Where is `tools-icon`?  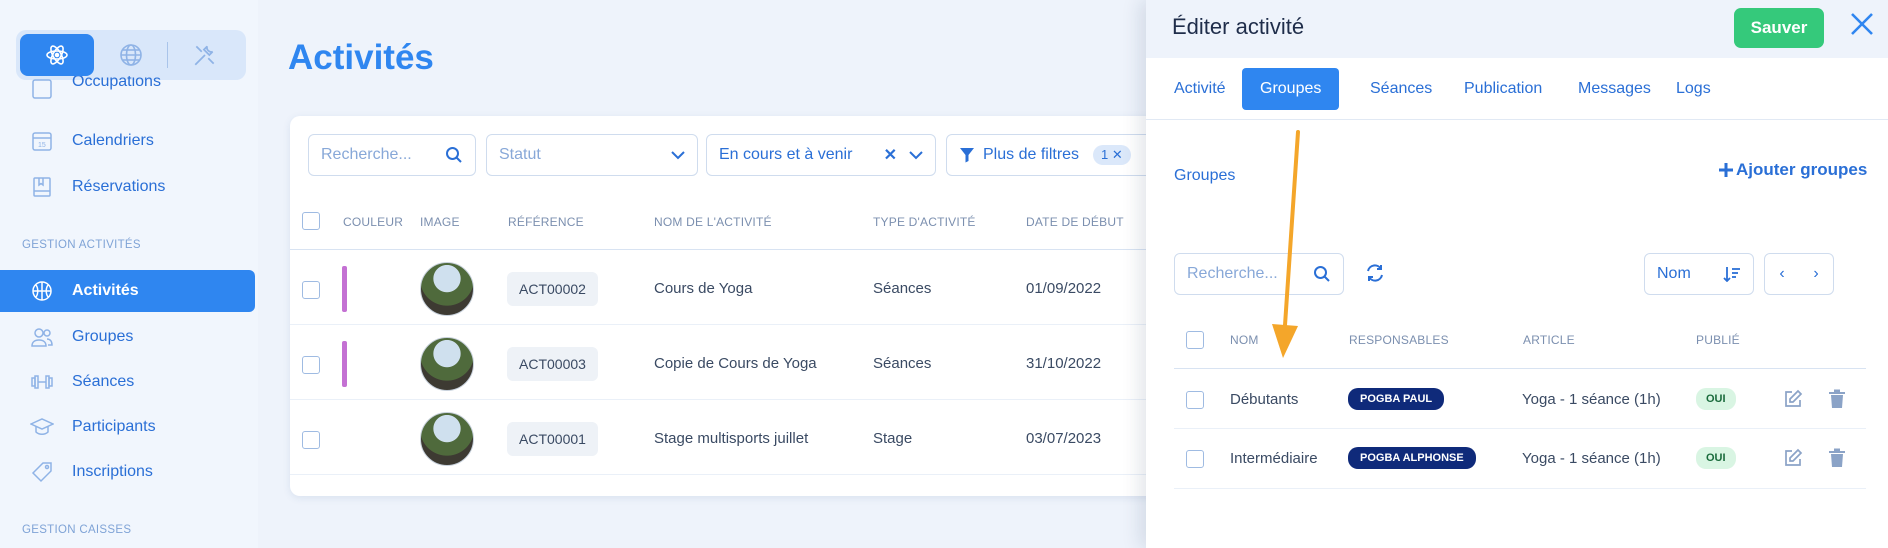 tools-icon is located at coordinates (204, 55).